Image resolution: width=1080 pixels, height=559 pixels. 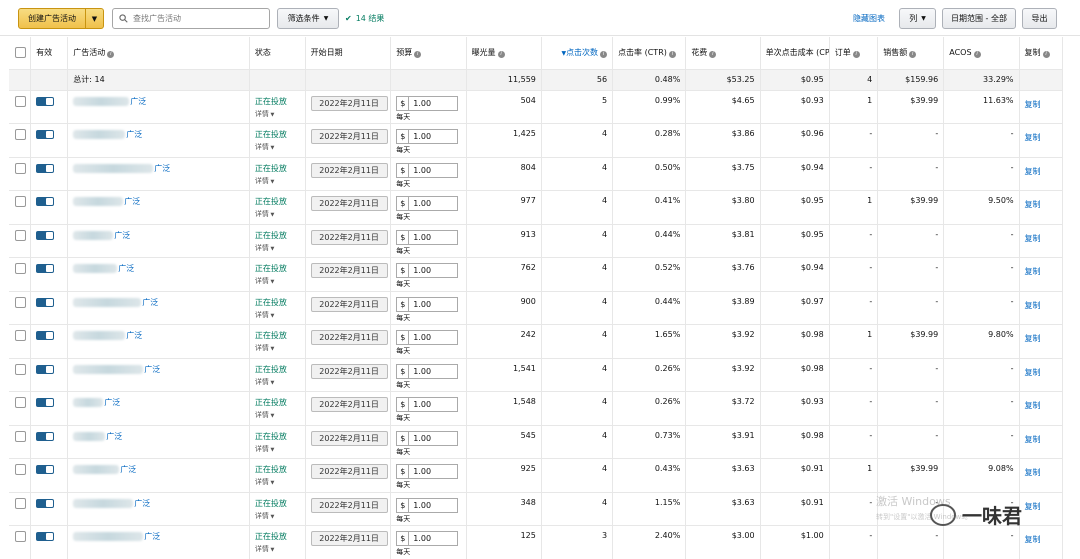 What do you see at coordinates (277, 53) in the screenshot?
I see `status-header: 状态` at bounding box center [277, 53].